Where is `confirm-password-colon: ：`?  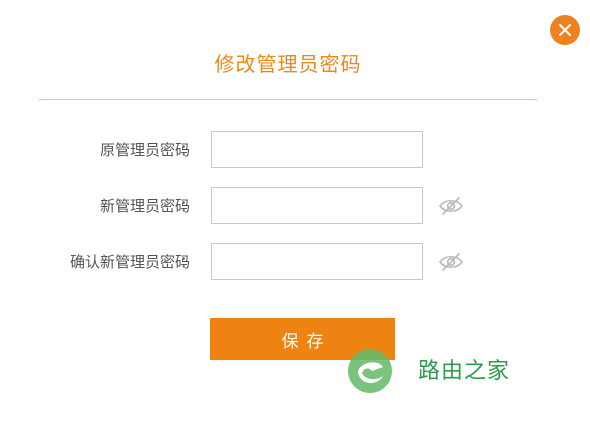
confirm-password-colon: ： is located at coordinates (188, 262).